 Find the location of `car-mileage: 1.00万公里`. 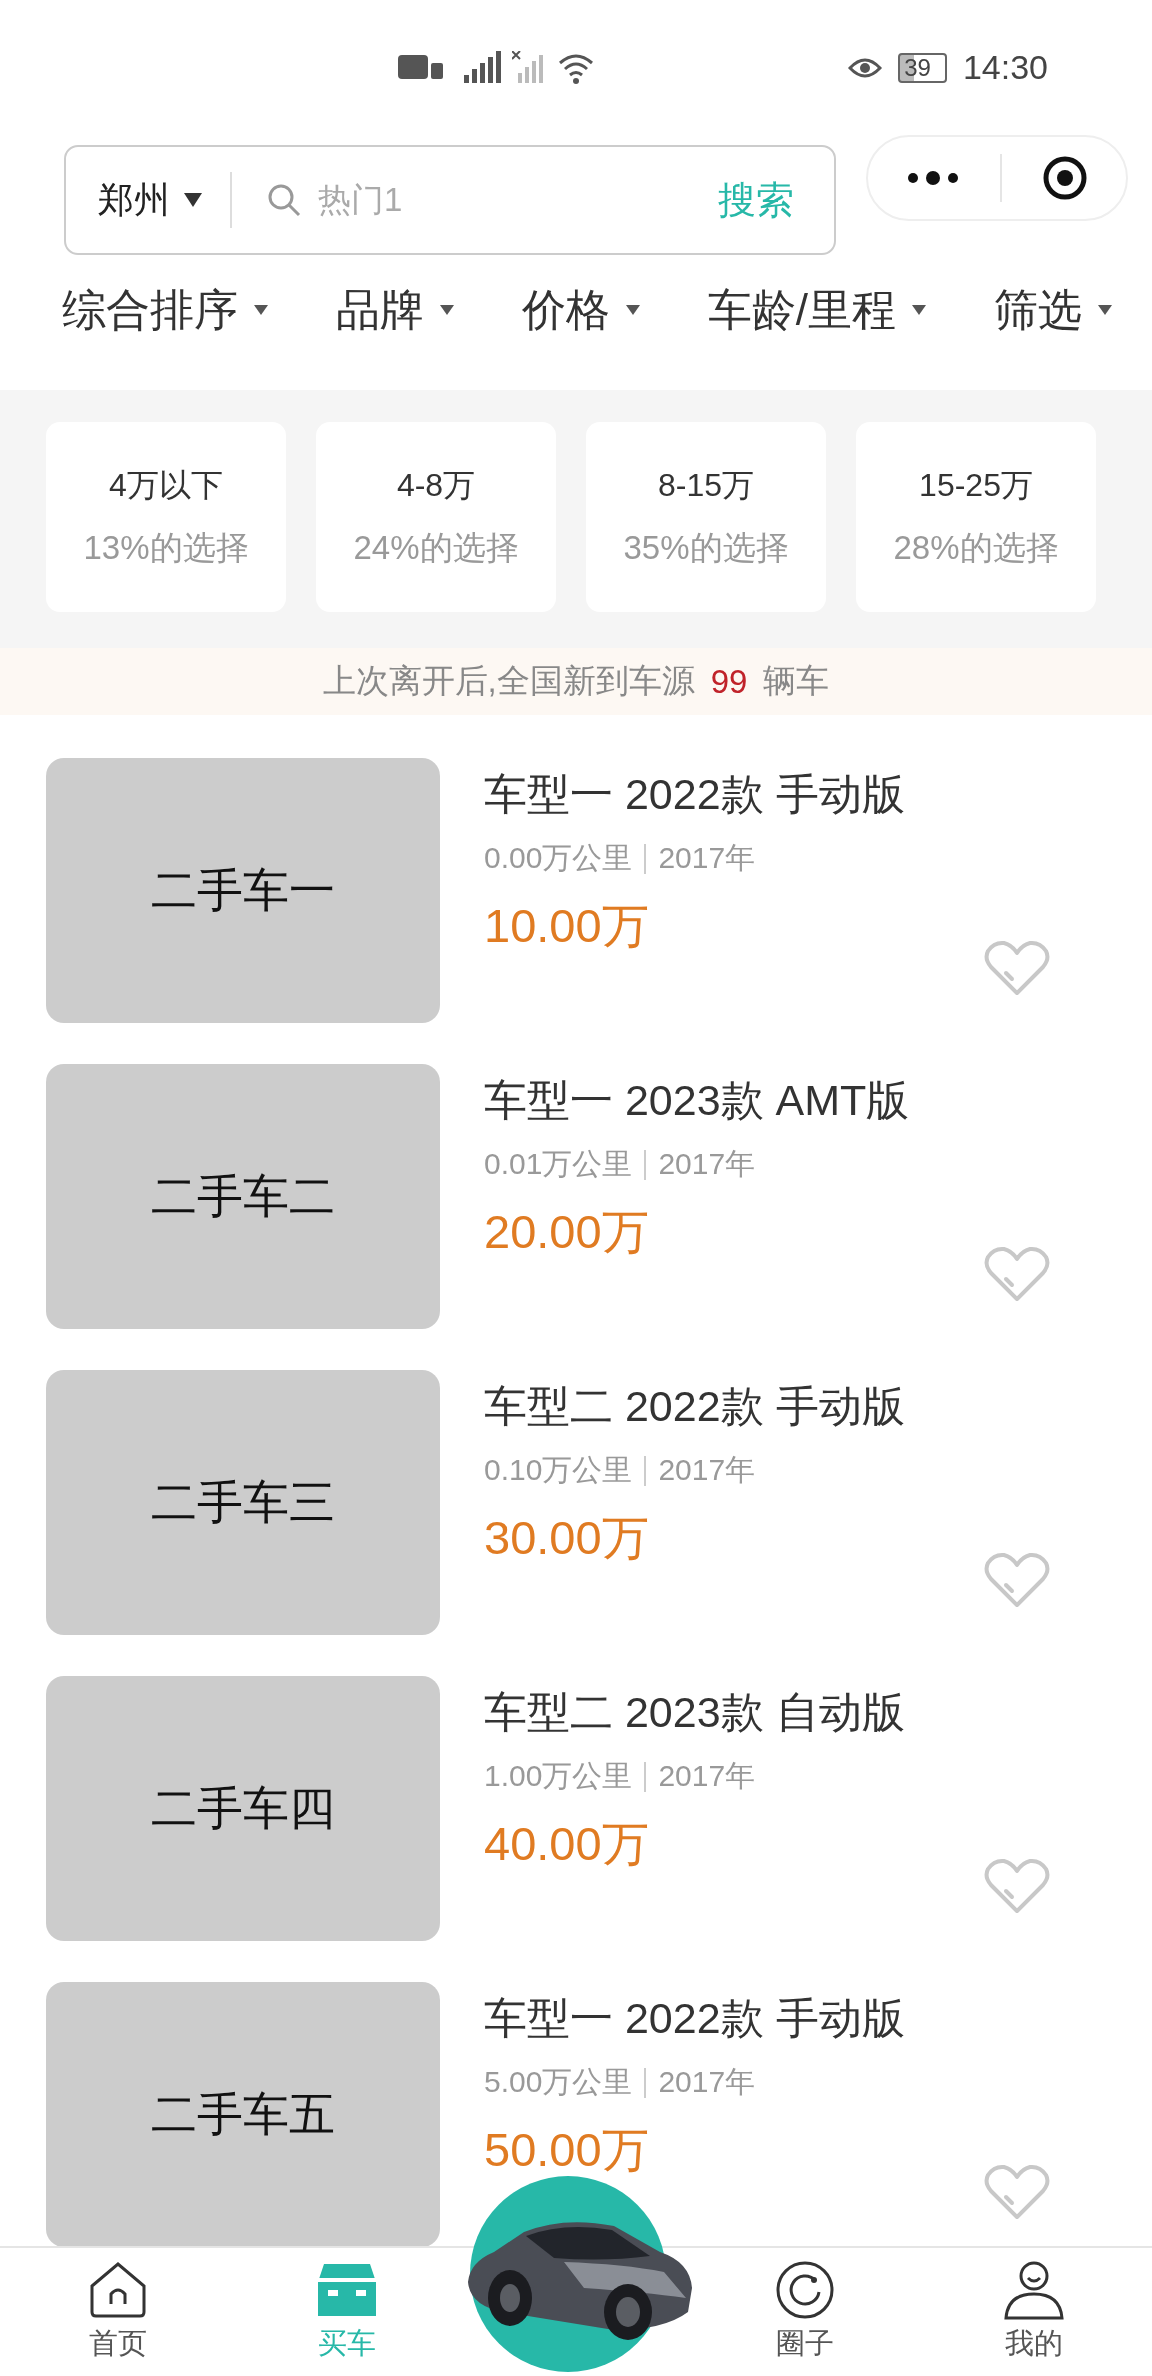

car-mileage: 1.00万公里 is located at coordinates (558, 1776).